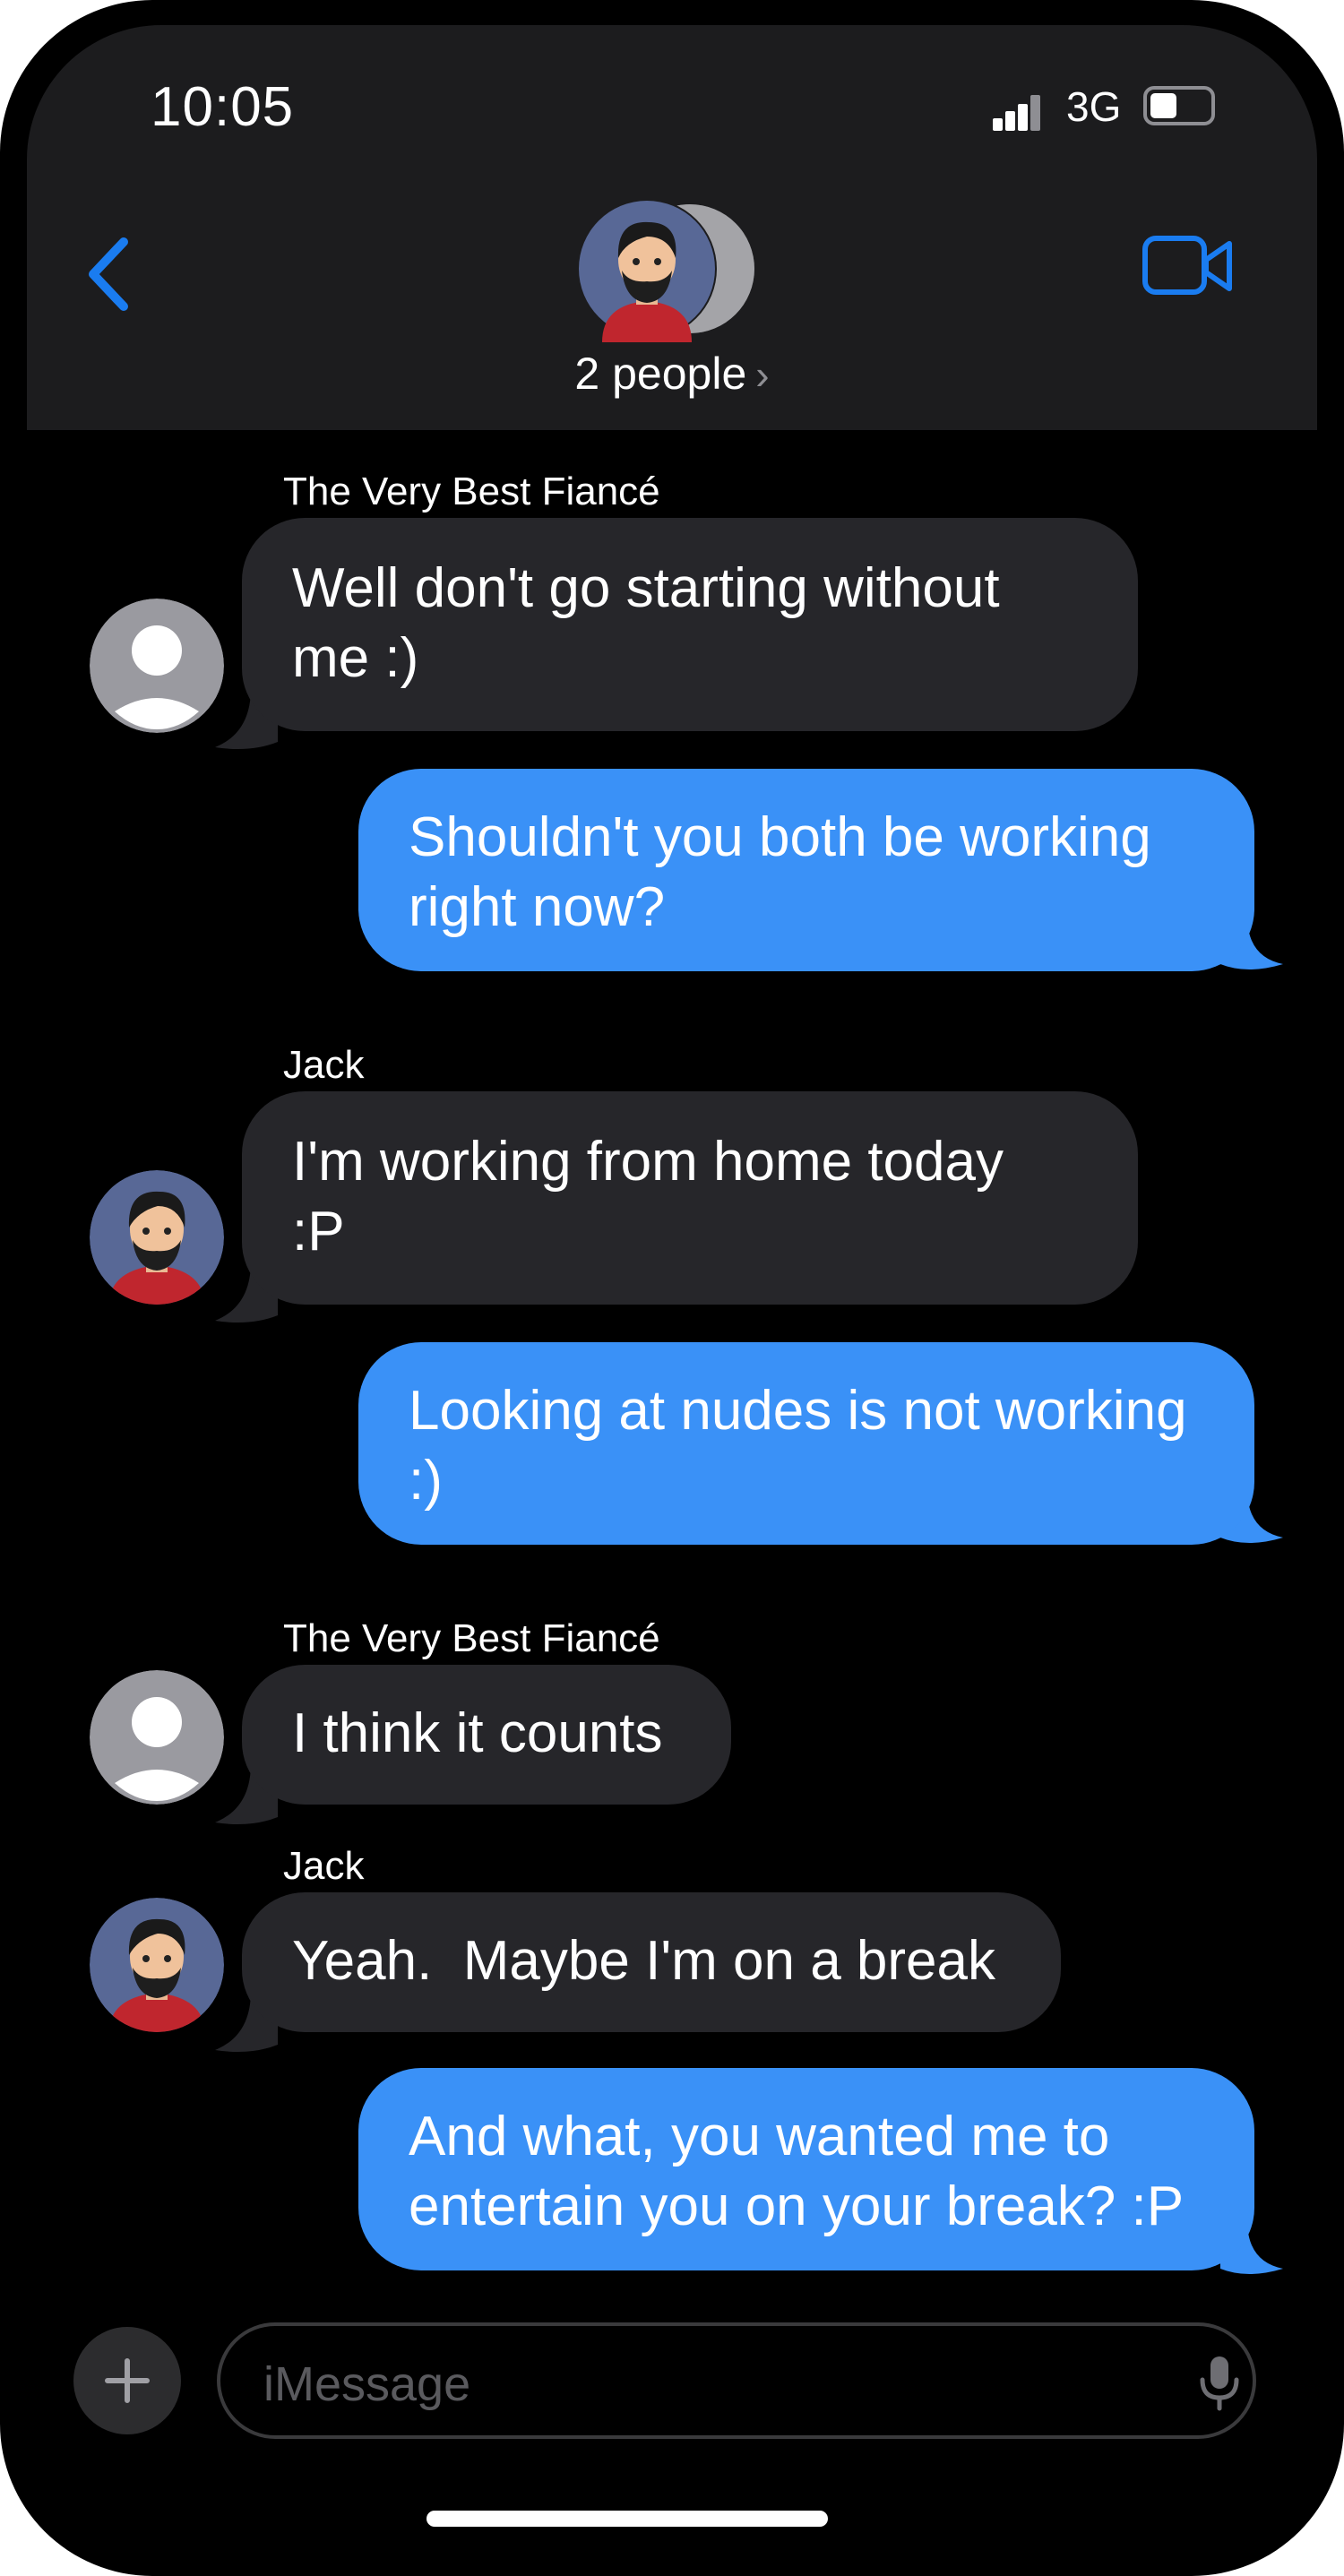  What do you see at coordinates (694, 2384) in the screenshot?
I see `imessage-input` at bounding box center [694, 2384].